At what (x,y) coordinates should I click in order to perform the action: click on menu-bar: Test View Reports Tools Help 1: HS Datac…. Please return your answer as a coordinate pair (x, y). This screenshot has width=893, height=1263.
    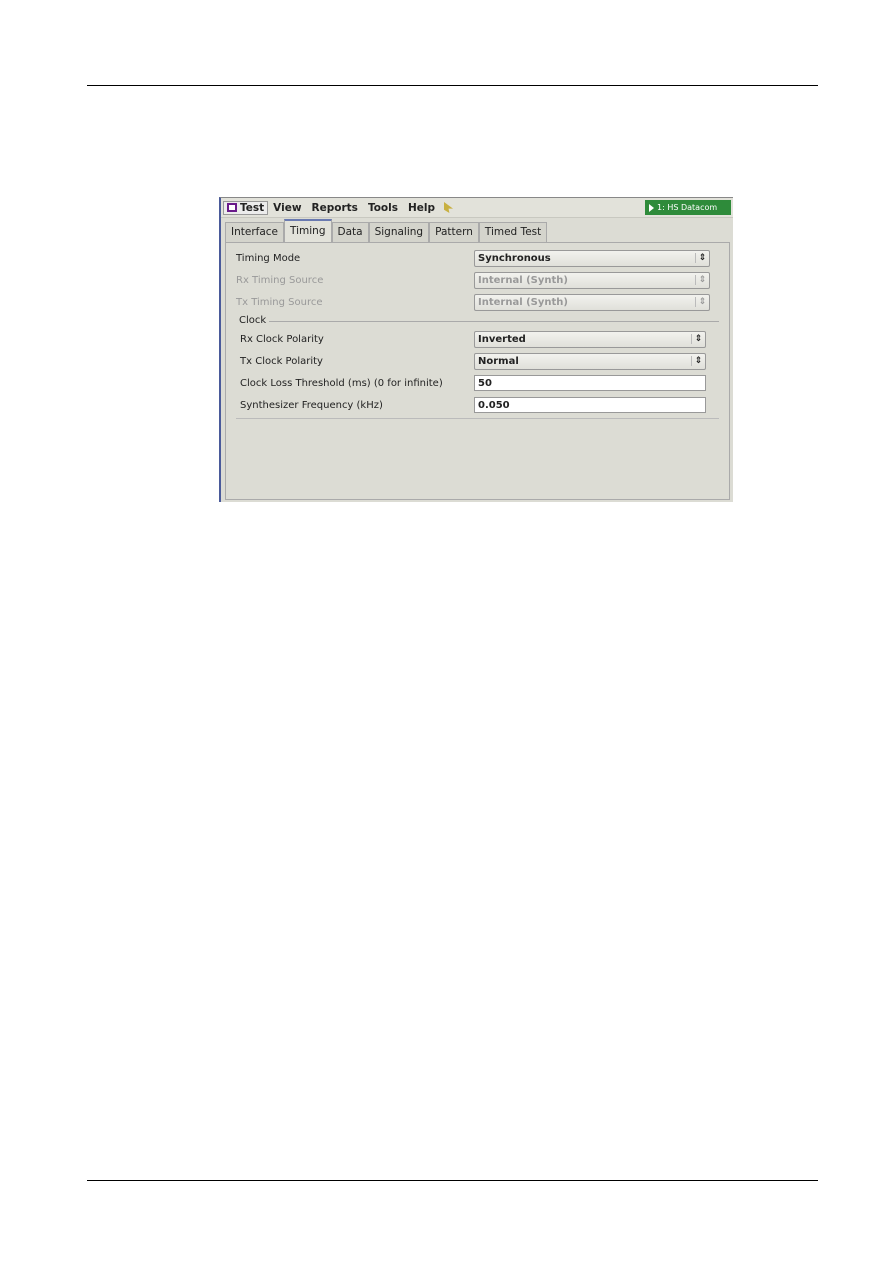
    Looking at the image, I should click on (477, 208).